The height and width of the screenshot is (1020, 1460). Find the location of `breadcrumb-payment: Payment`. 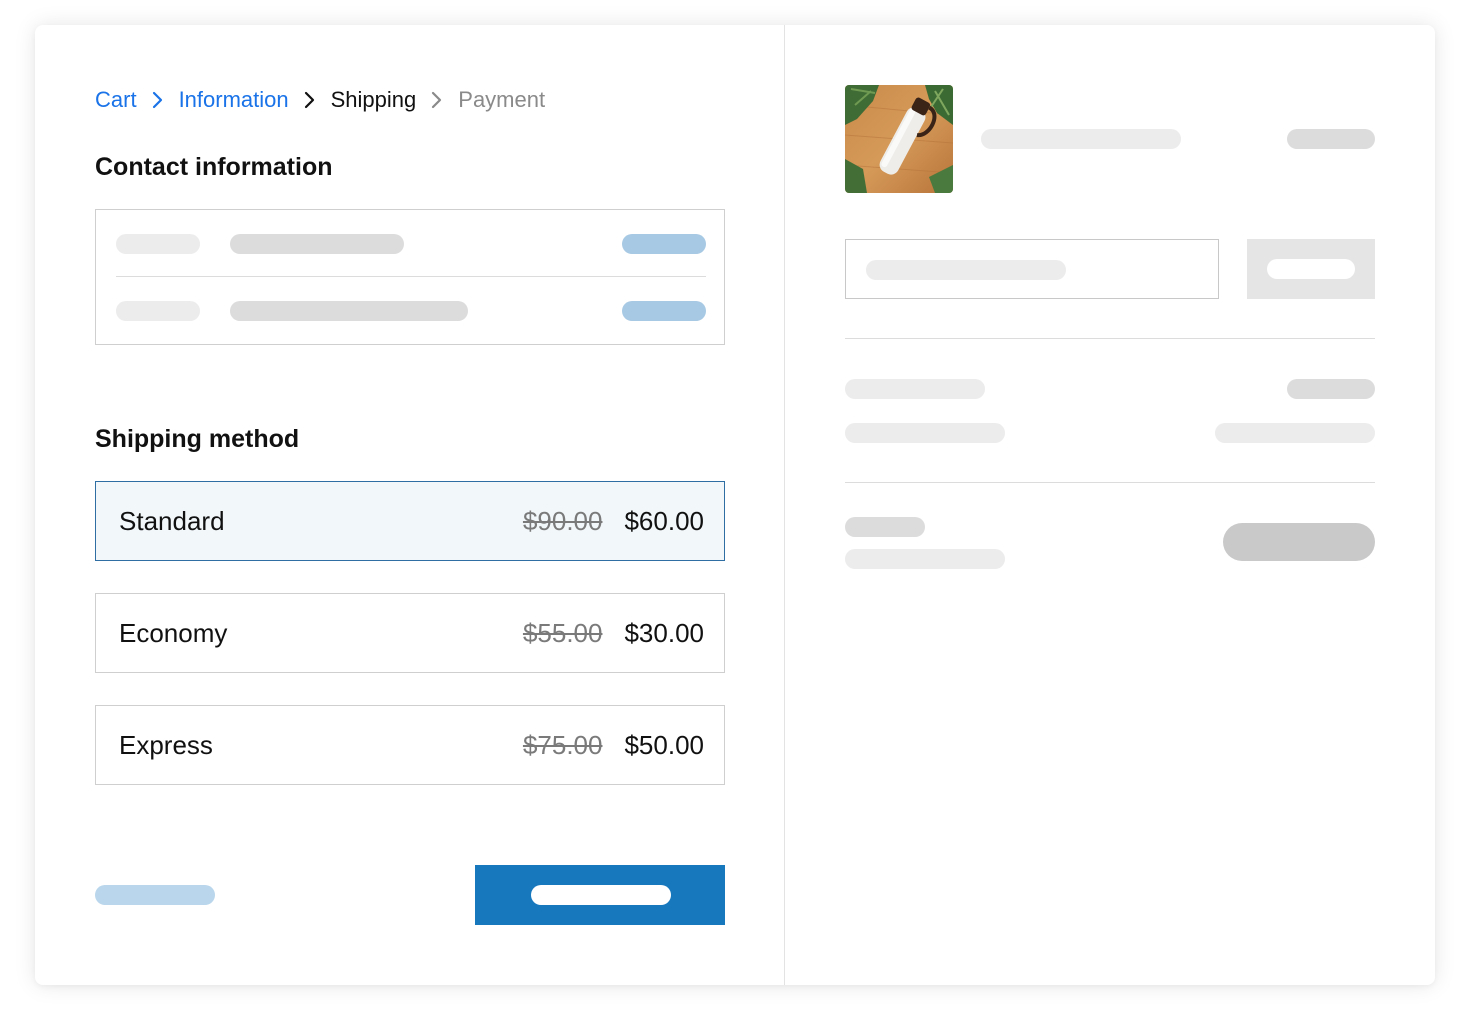

breadcrumb-payment: Payment is located at coordinates (502, 99).